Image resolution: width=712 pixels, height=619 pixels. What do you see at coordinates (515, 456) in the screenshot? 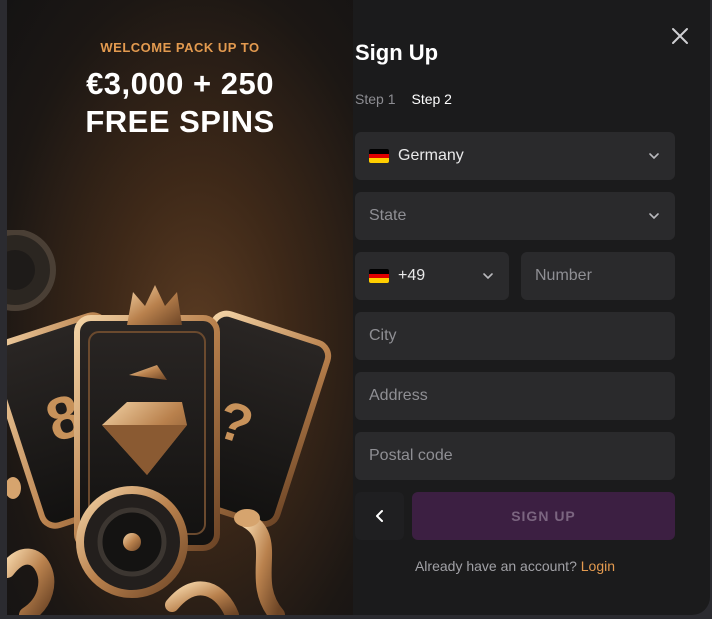
I see `postal-code-input: Postal code` at bounding box center [515, 456].